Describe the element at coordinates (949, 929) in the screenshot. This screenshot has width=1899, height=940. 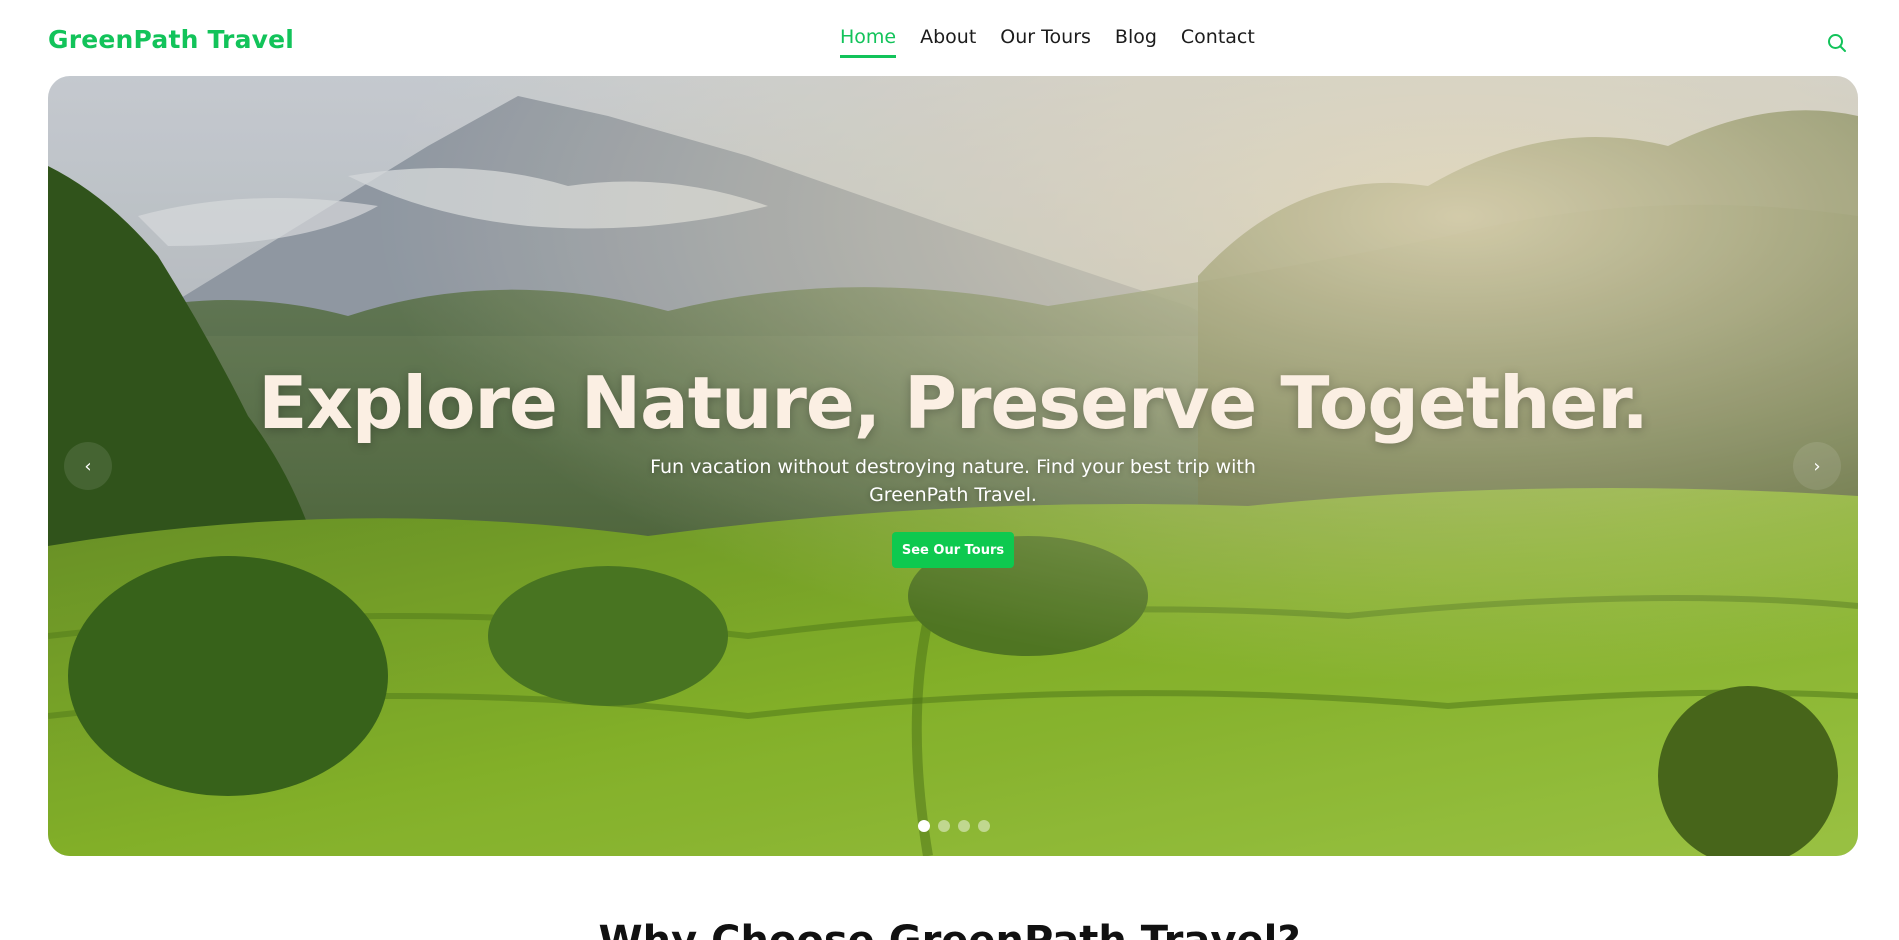
I see `why-choose-heading: Why Choose GreenPath Travel?` at that location.